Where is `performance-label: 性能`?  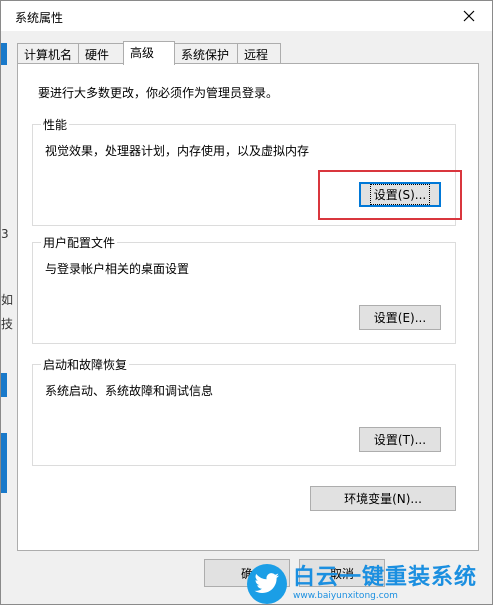
performance-label: 性能 is located at coordinates (55, 124).